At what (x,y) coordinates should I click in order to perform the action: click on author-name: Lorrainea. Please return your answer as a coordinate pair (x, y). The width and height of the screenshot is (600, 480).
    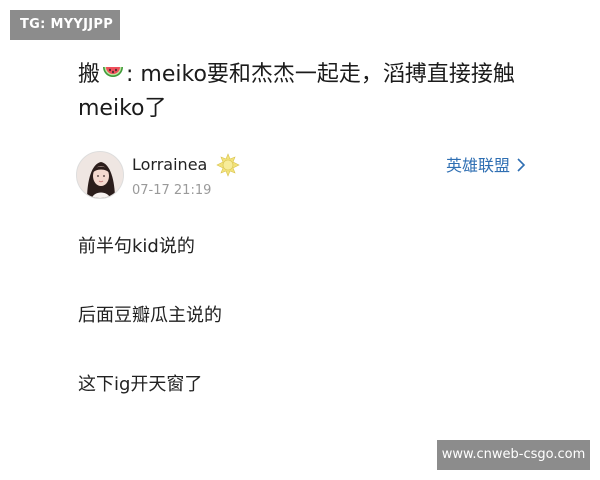
    Looking at the image, I should click on (169, 165).